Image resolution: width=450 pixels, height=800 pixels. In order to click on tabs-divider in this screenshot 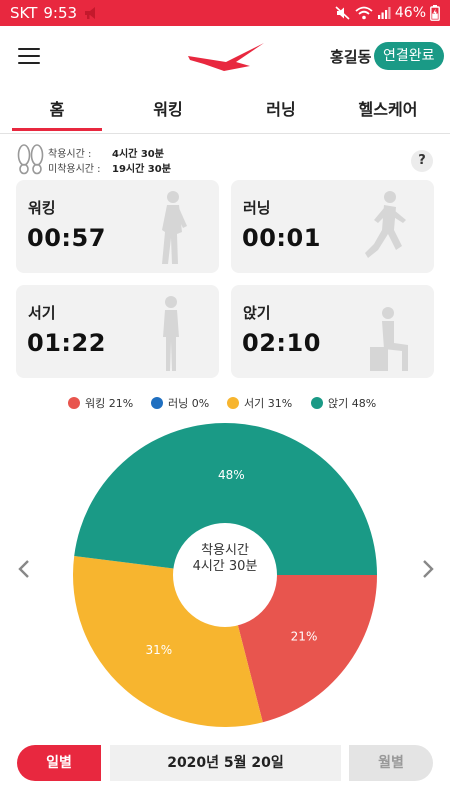, I will do `click(225, 133)`.